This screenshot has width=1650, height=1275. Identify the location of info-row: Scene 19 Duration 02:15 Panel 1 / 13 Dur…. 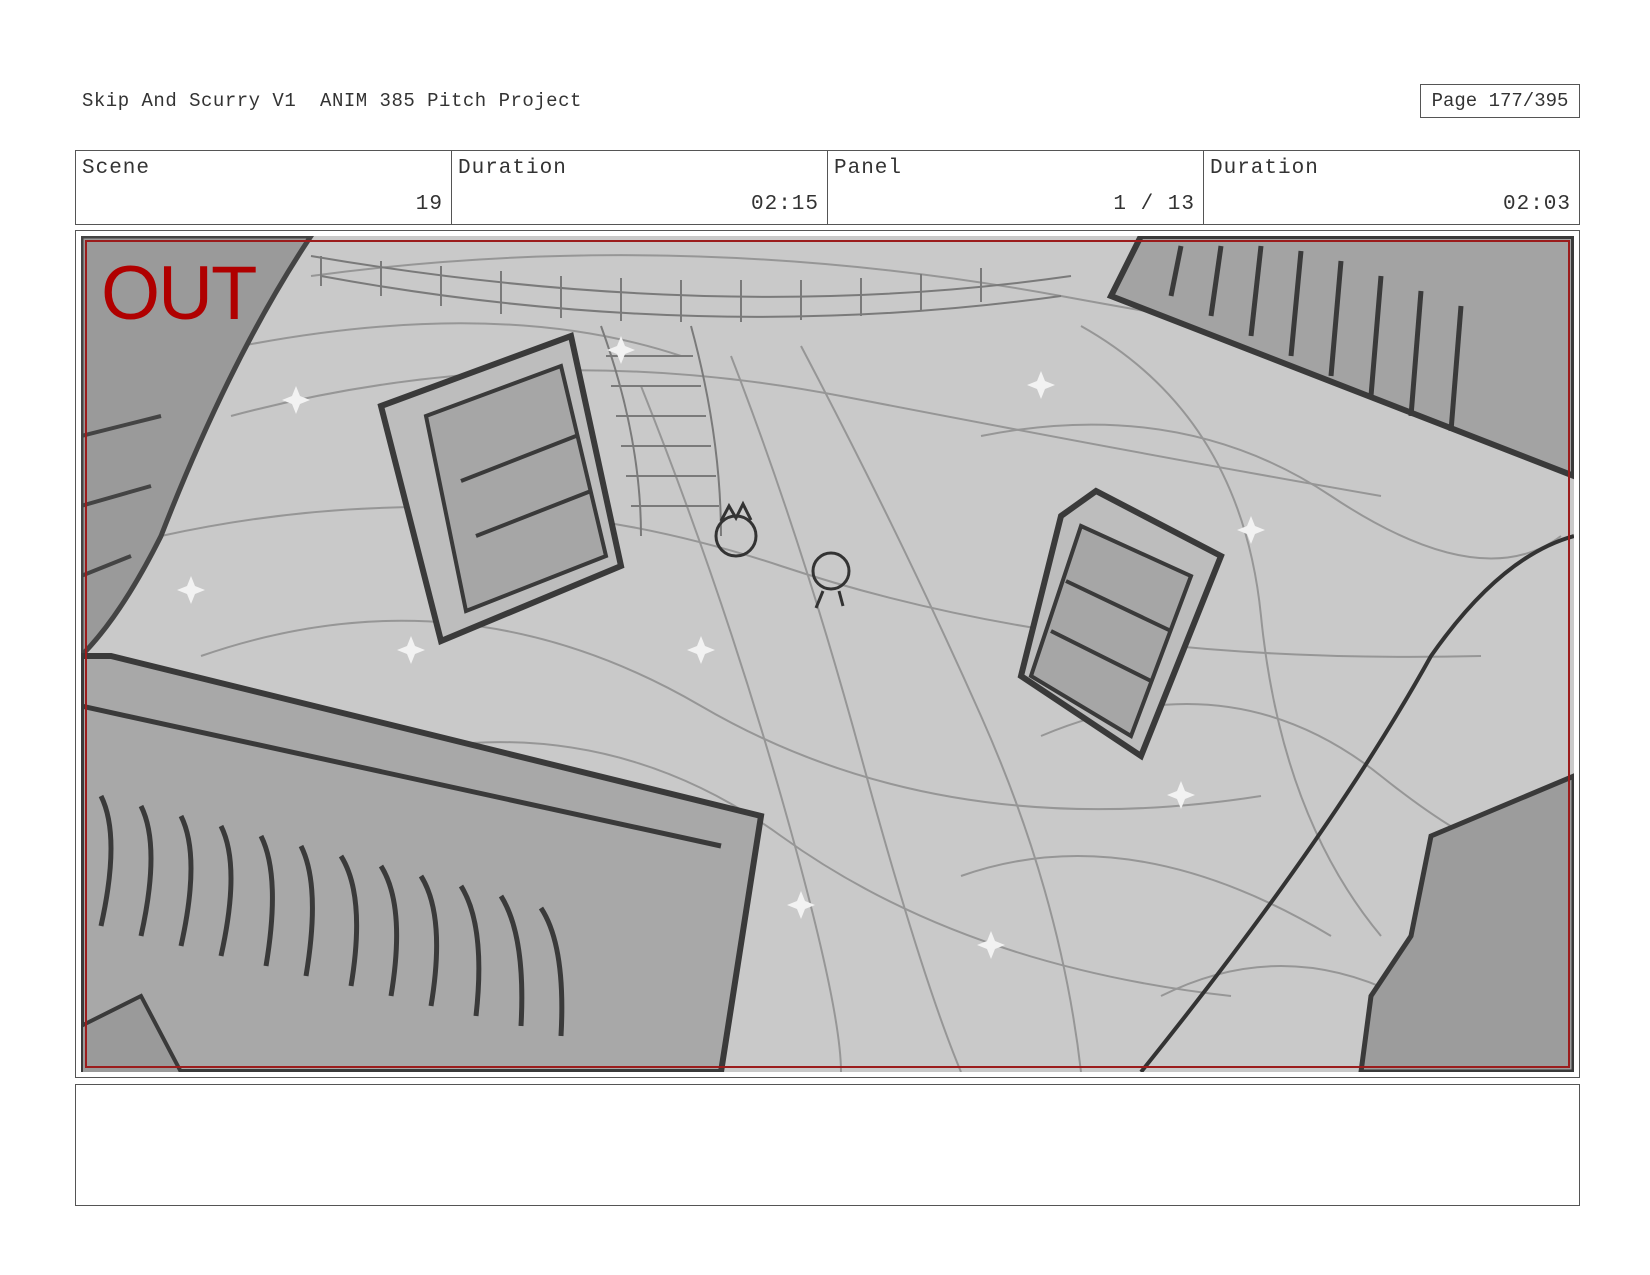
(827, 187).